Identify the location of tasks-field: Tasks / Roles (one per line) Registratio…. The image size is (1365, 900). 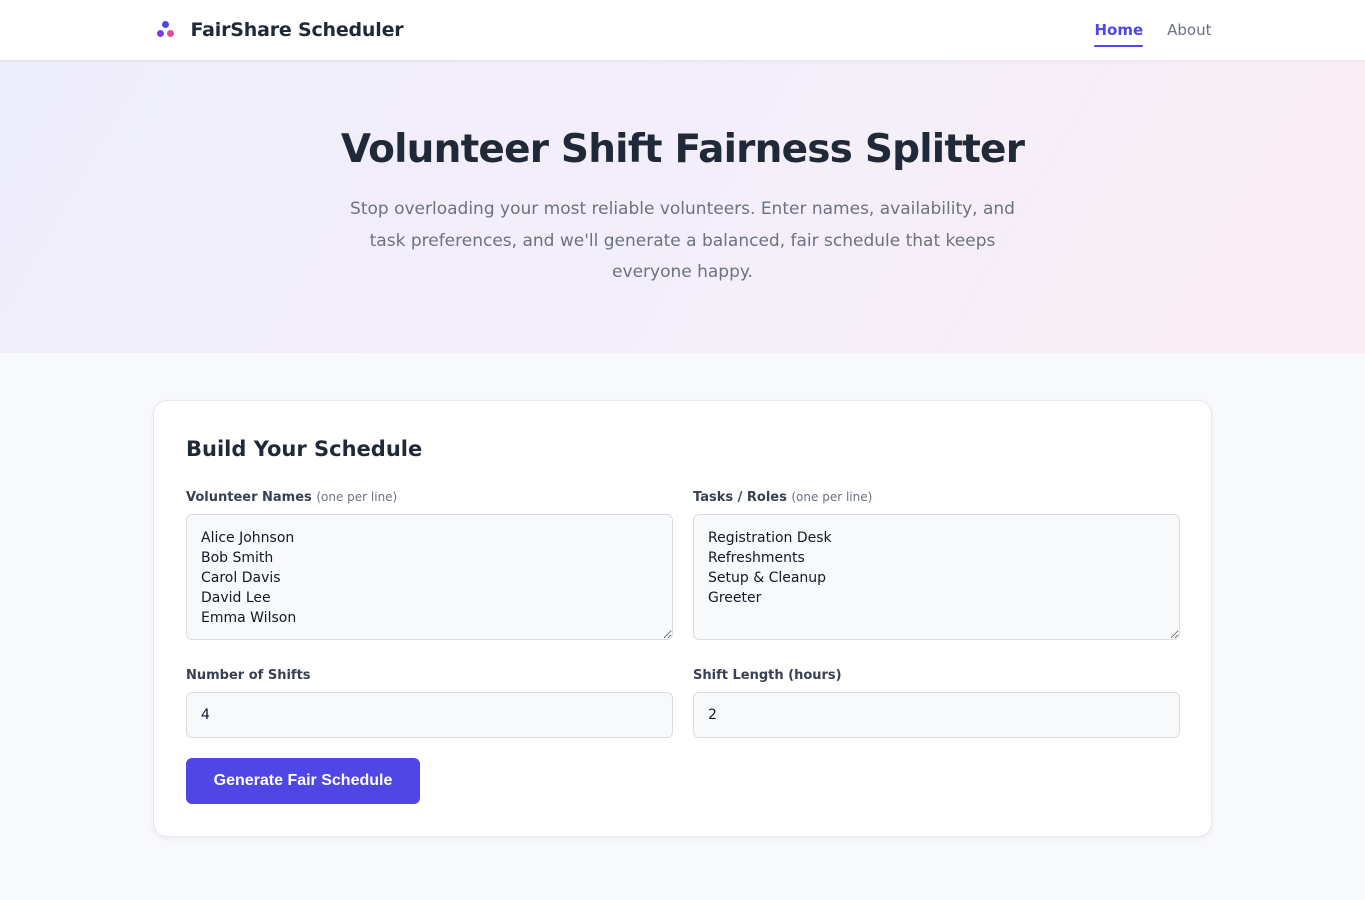
(936, 567).